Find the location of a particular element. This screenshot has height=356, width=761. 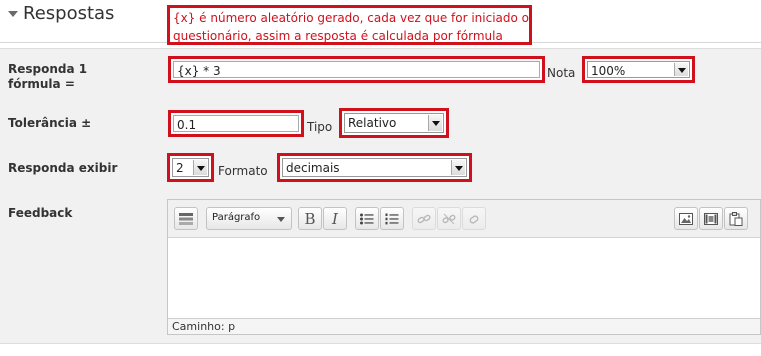

section-title: Respostas is located at coordinates (68, 13).